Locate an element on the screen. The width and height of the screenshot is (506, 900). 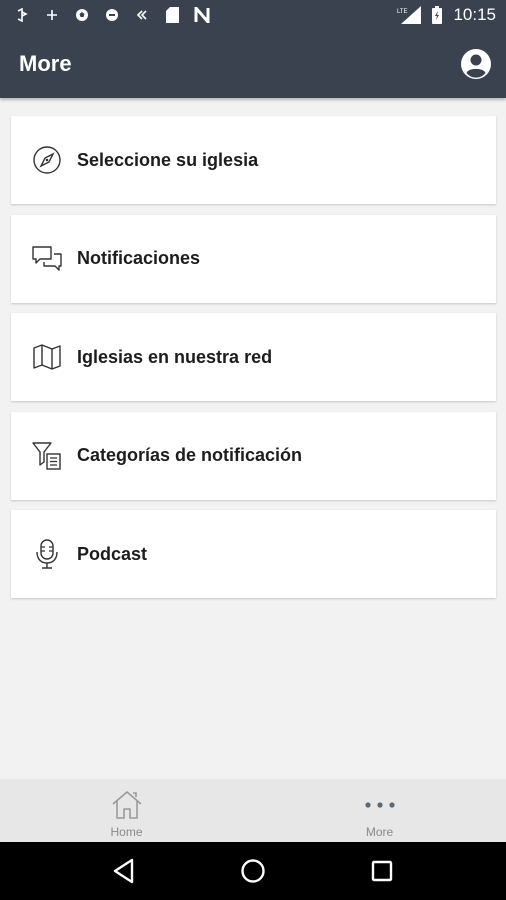
back-icon is located at coordinates (124, 871).